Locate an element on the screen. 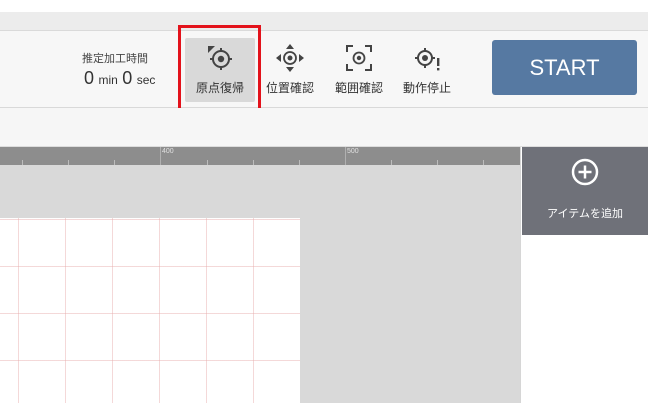 The image size is (648, 403). range-check-label: 範囲確認 is located at coordinates (358, 88).